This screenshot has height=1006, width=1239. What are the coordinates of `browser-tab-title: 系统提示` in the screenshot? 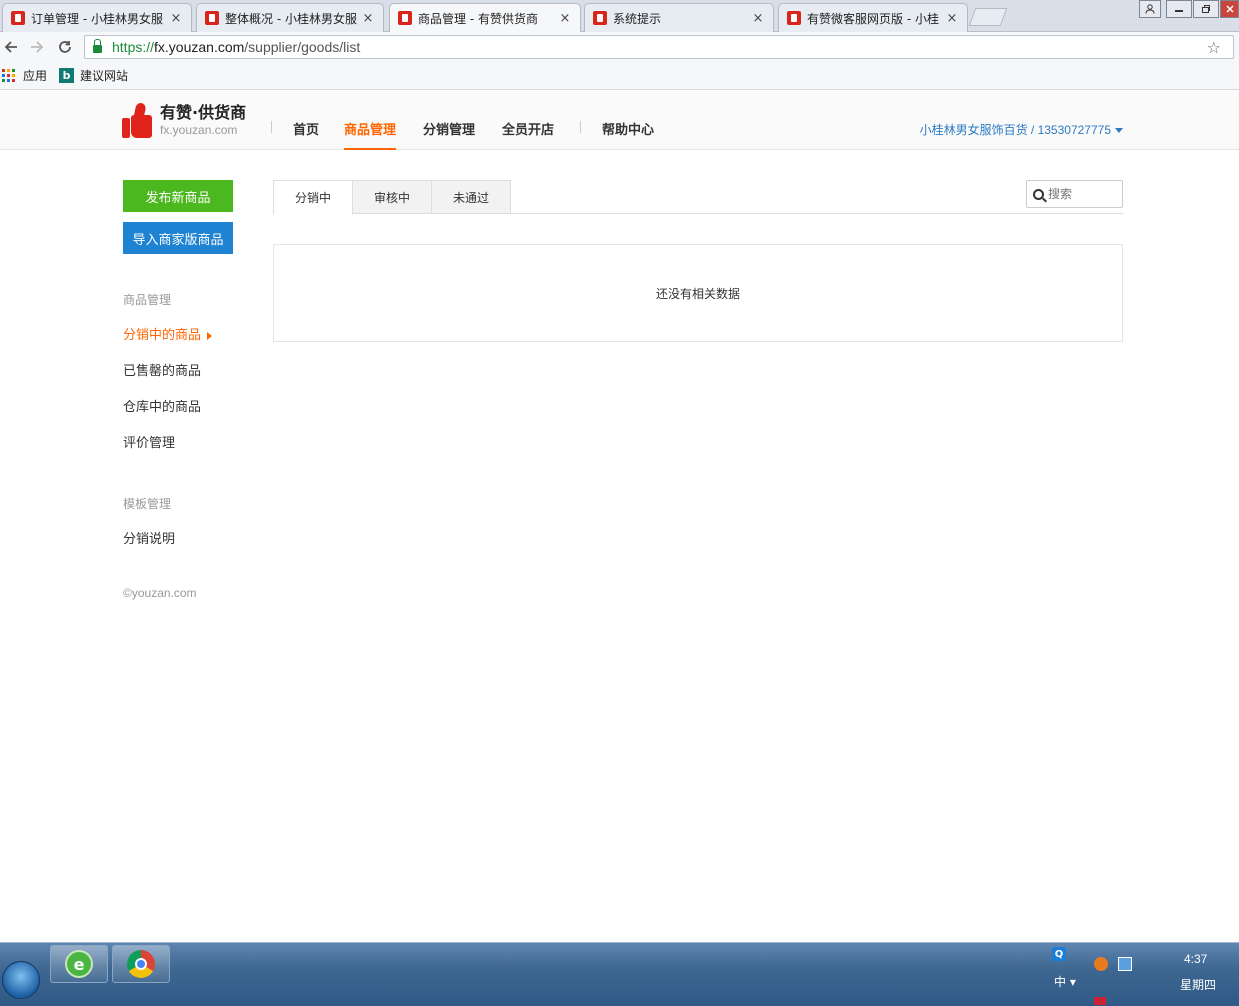 It's located at (637, 18).